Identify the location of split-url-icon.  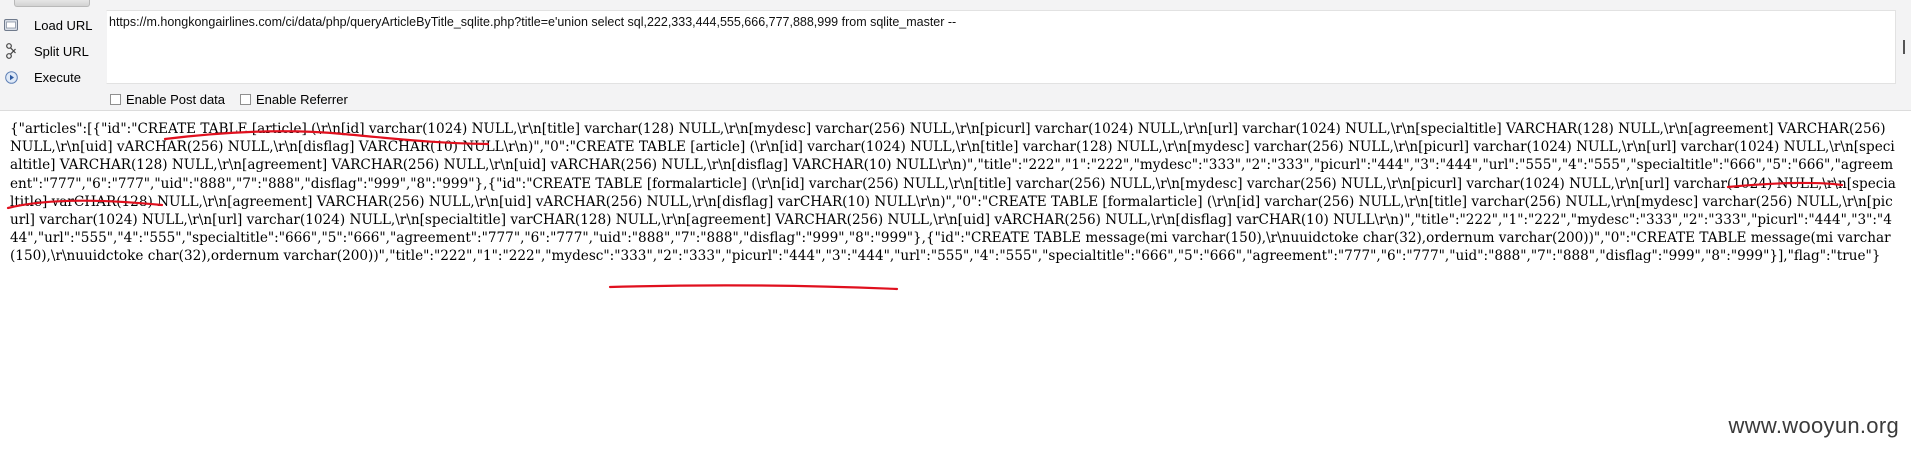
(11, 51).